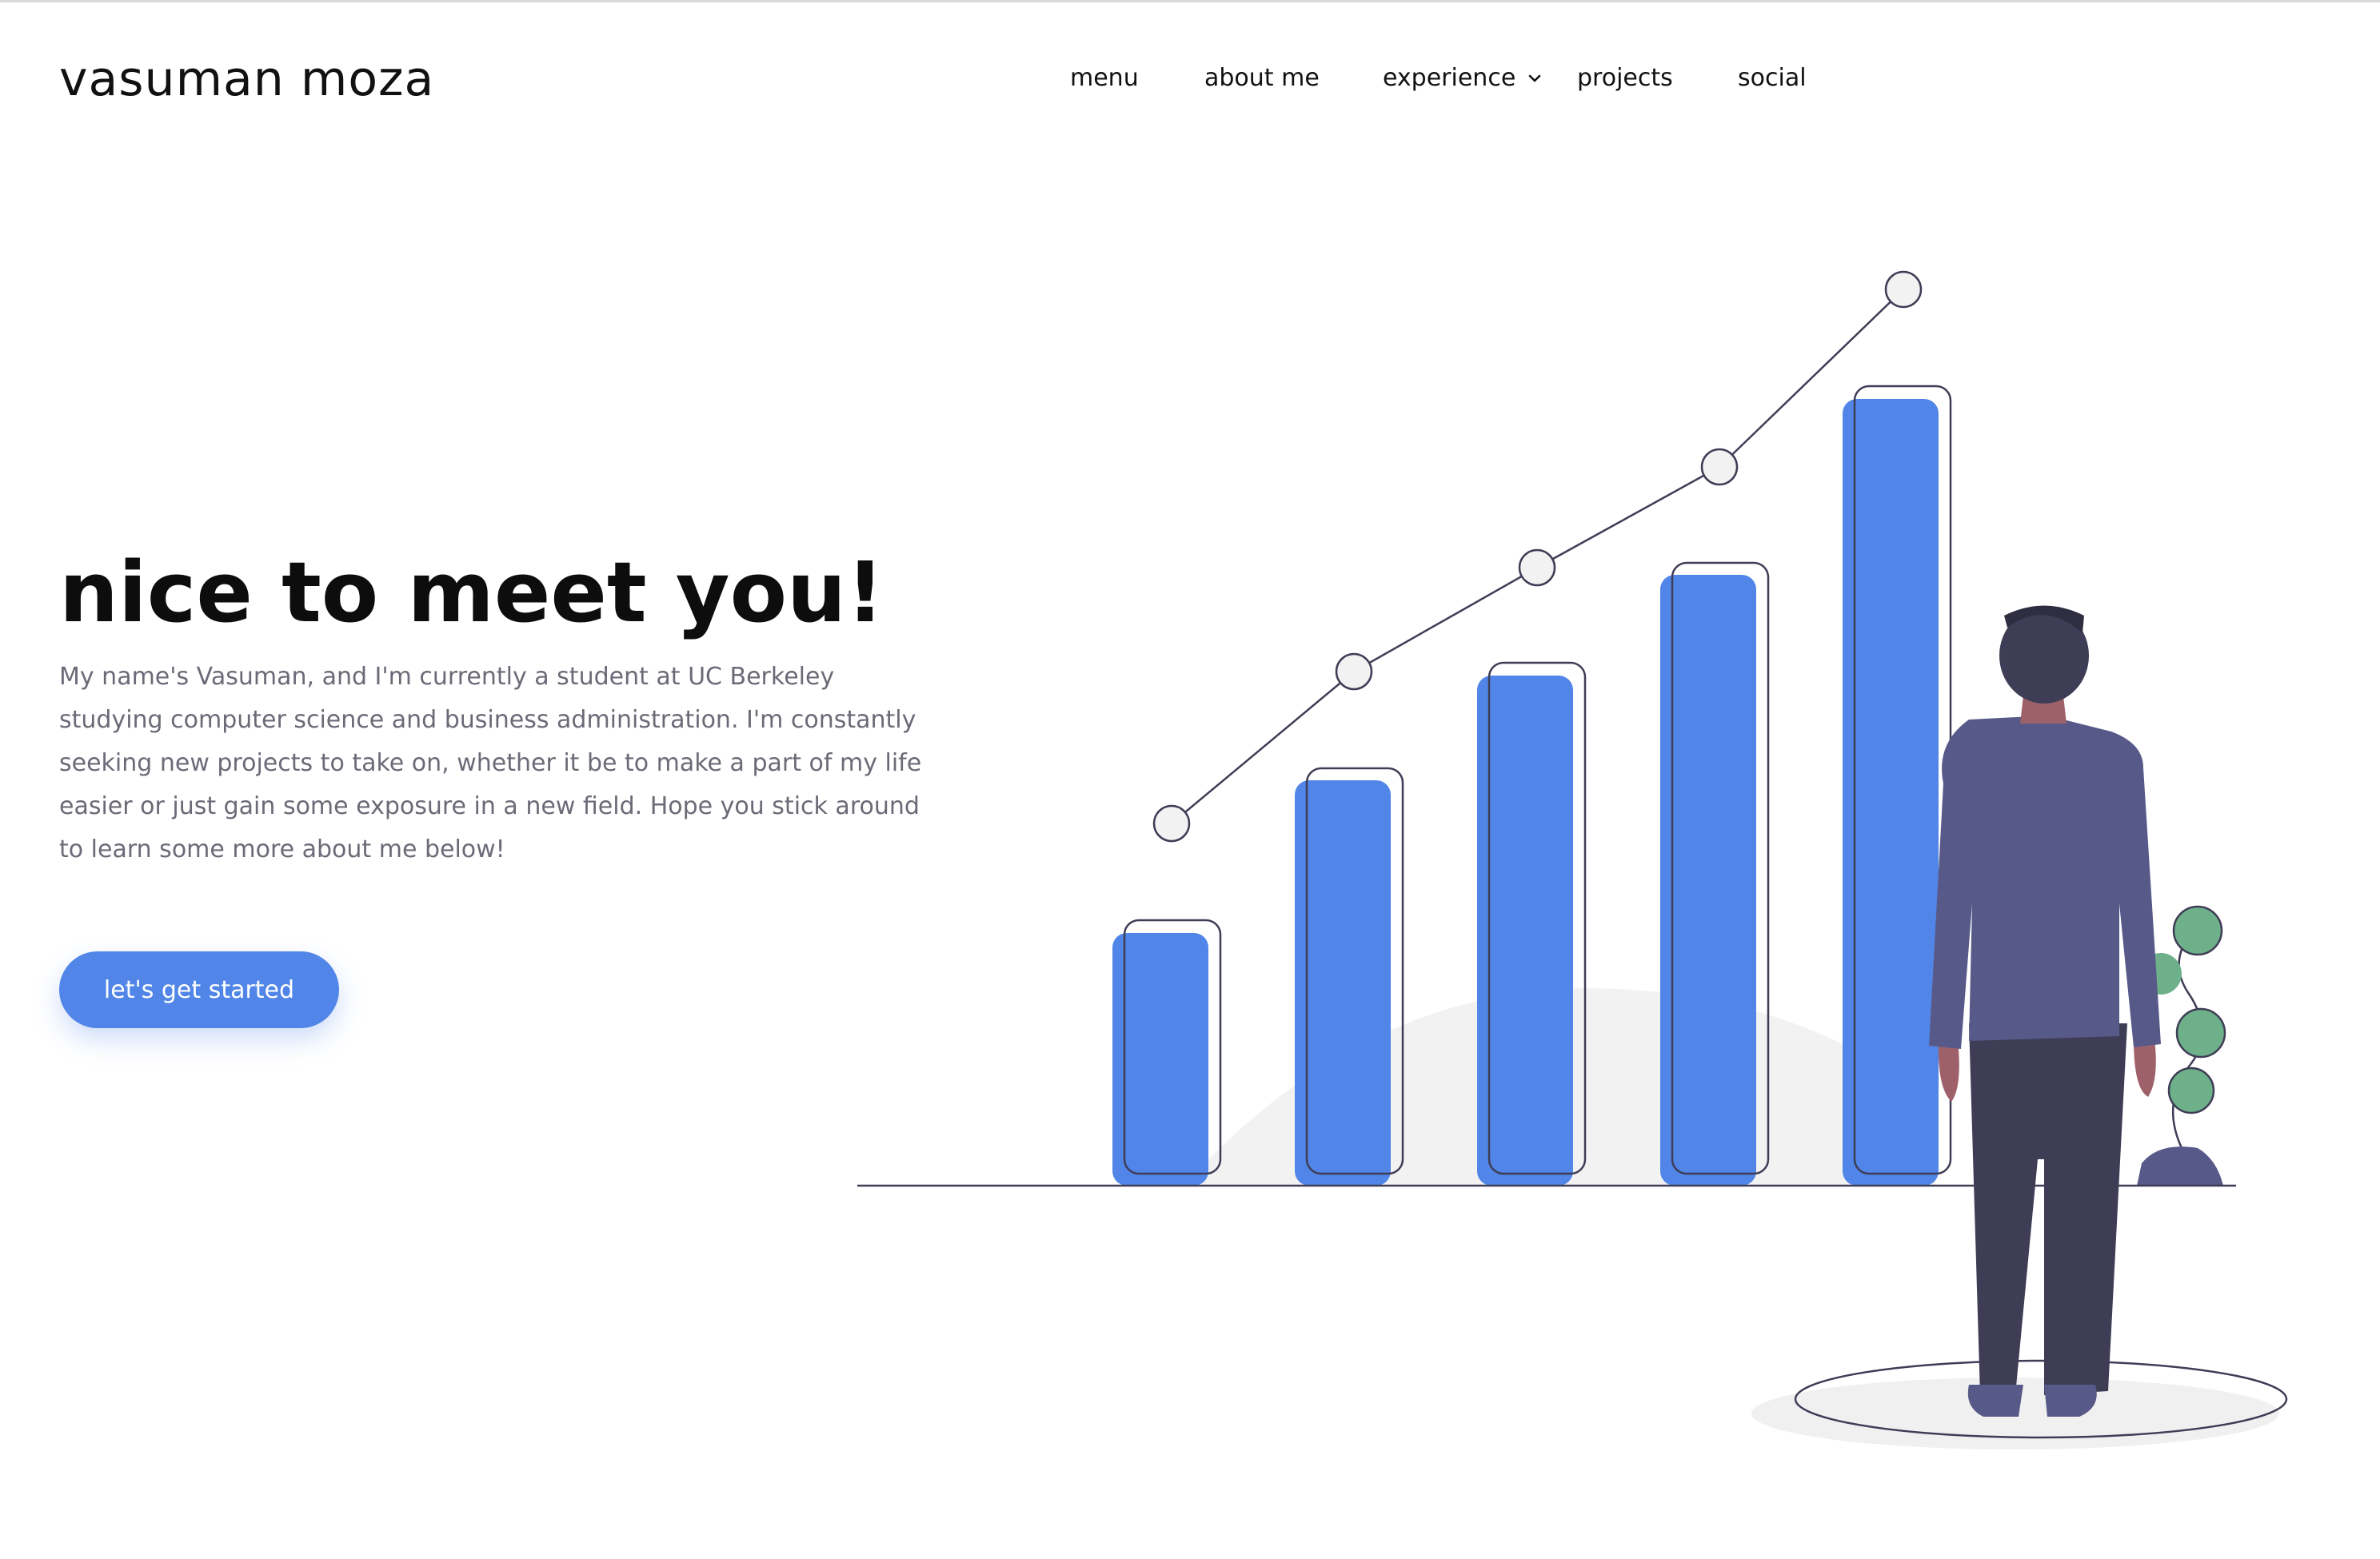  I want to click on nav-item-label: projects, so click(1625, 78).